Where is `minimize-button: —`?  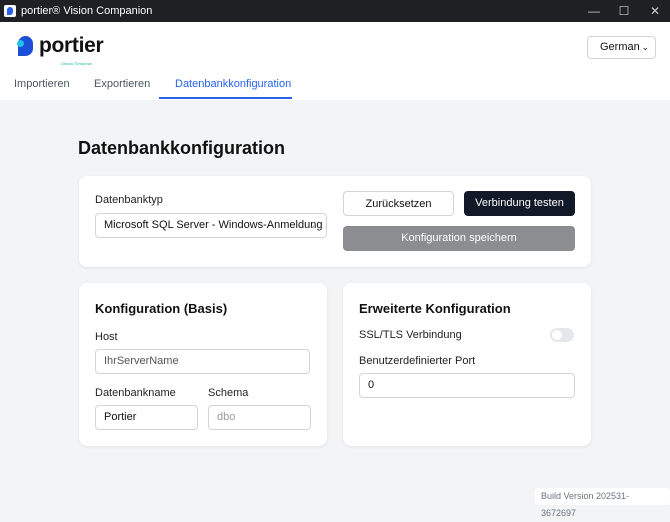 minimize-button: — is located at coordinates (594, 11).